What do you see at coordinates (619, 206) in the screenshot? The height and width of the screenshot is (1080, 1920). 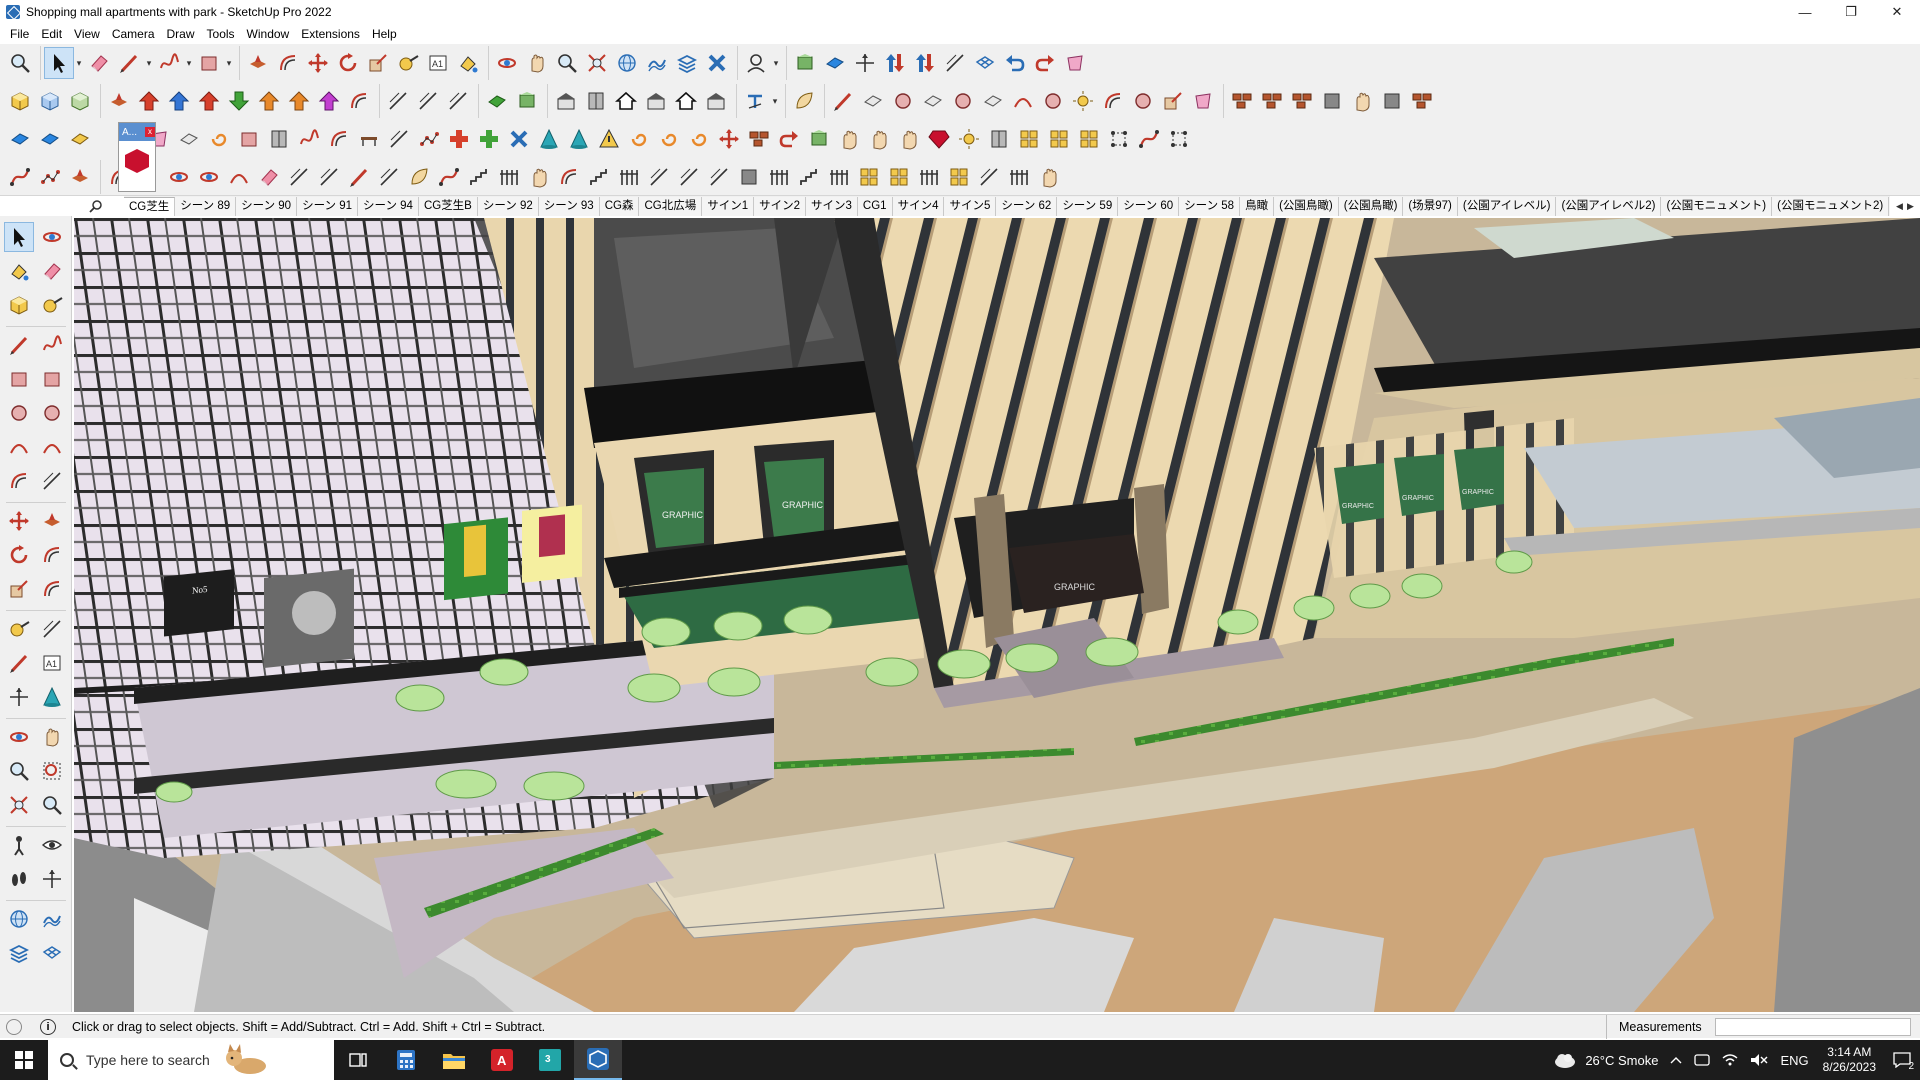 I see `scene-tab: CG森` at bounding box center [619, 206].